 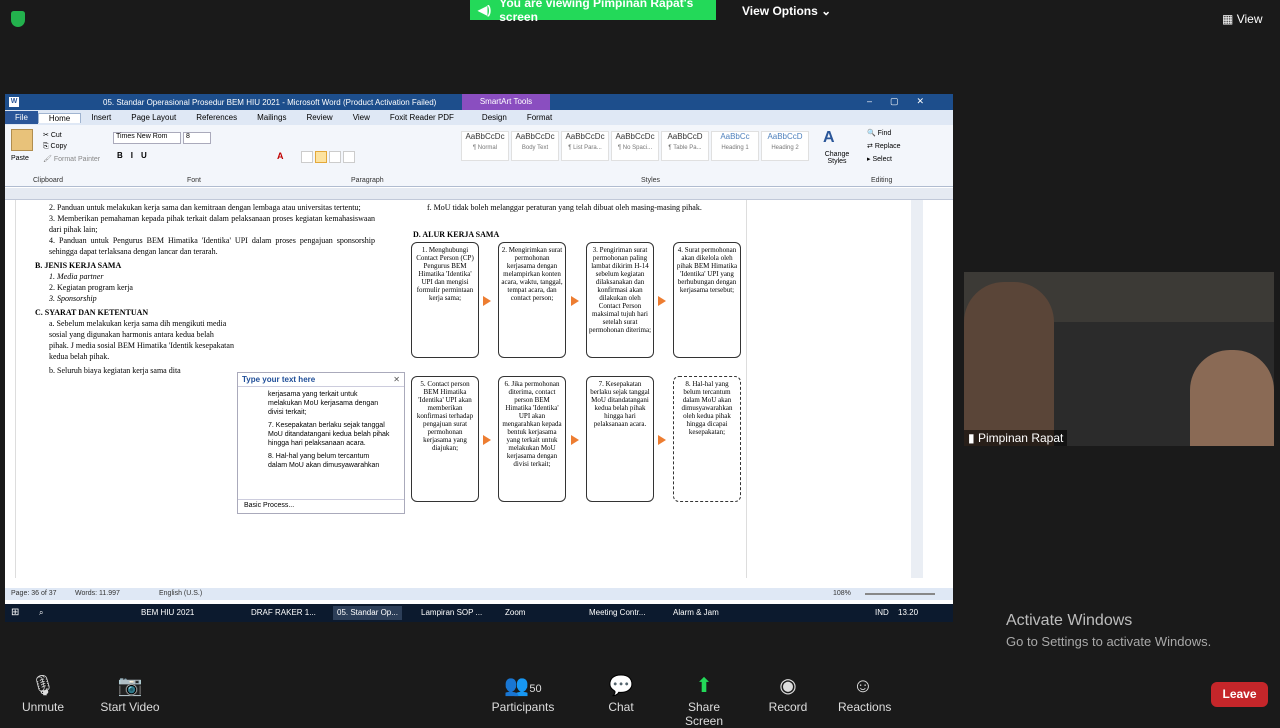 What do you see at coordinates (1119, 359) in the screenshot?
I see `participant-video` at bounding box center [1119, 359].